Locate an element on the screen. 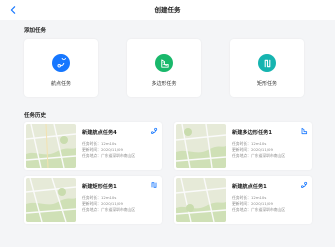  add-task-section-label: 添加任务 is located at coordinates (35, 31).